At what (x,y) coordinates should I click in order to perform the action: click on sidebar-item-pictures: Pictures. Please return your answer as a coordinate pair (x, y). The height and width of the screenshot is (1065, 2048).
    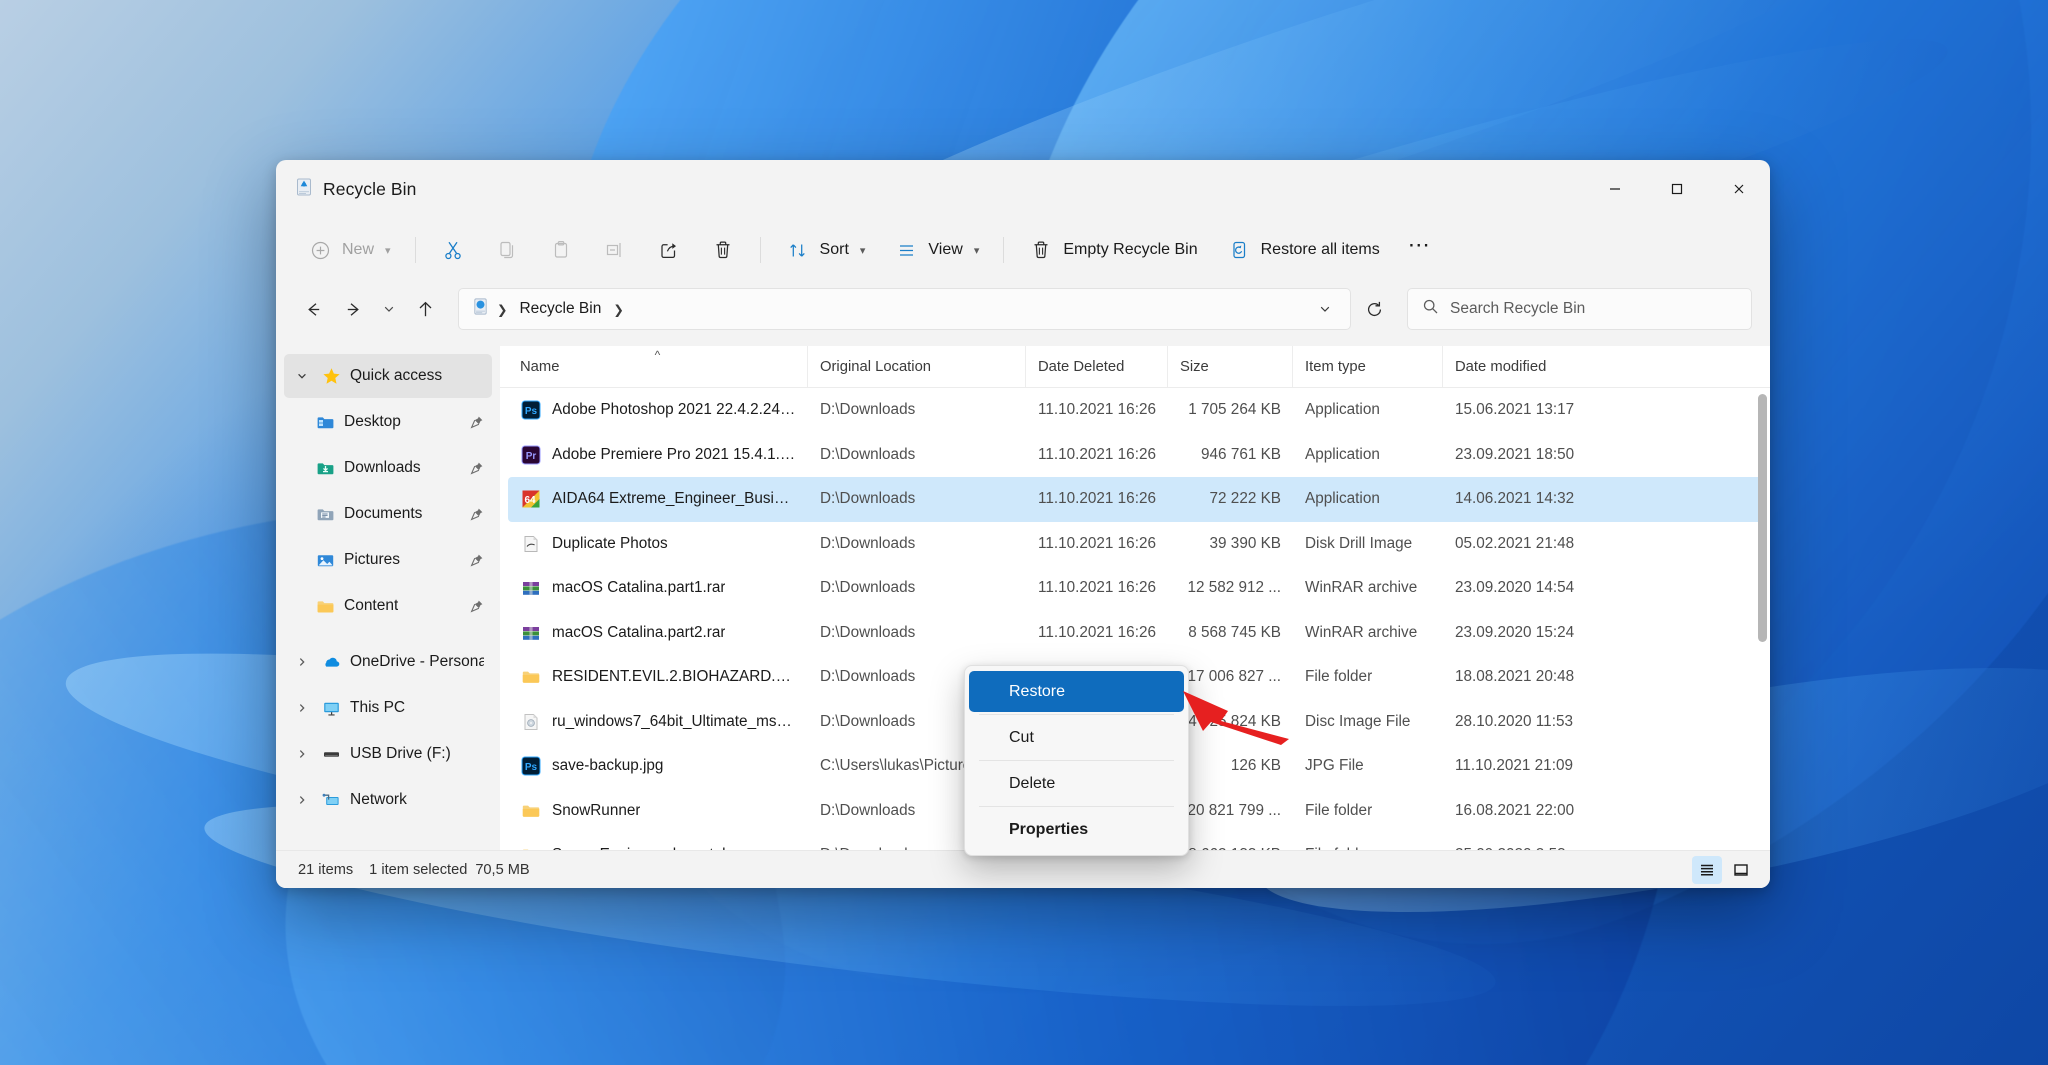
    Looking at the image, I should click on (388, 560).